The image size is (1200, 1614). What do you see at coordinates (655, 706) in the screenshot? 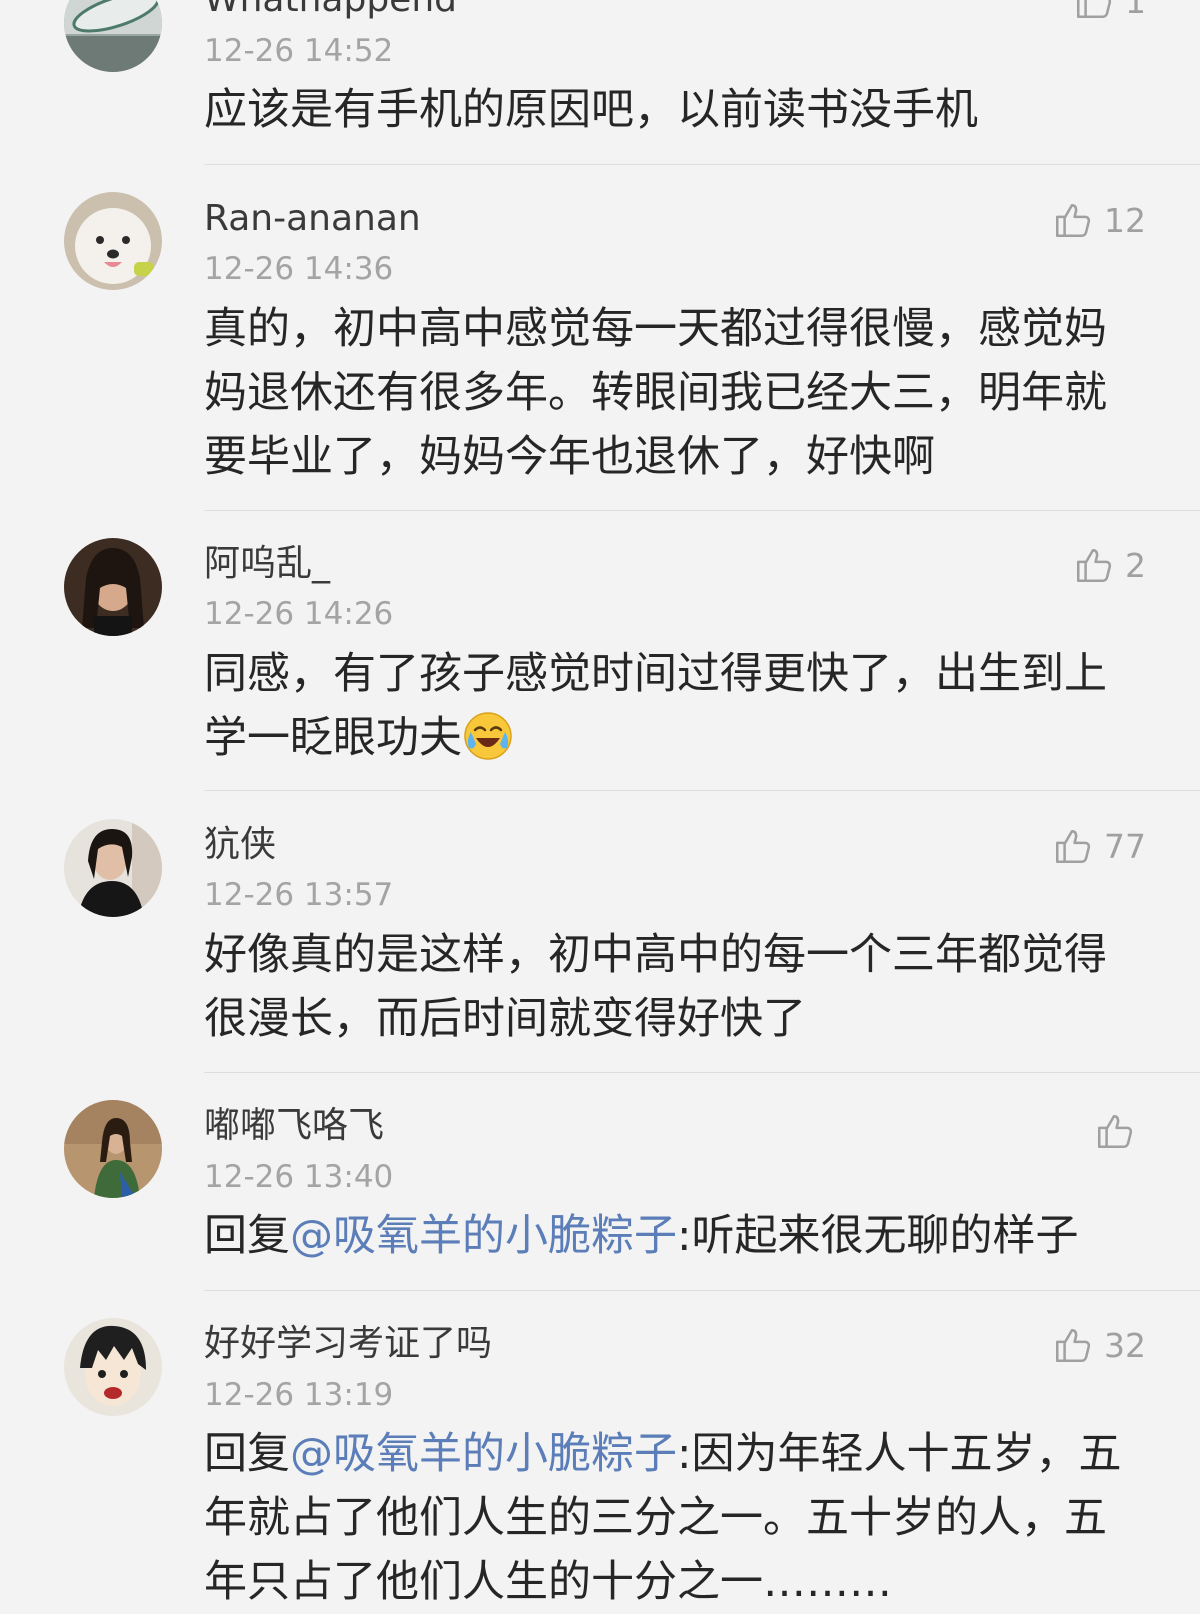
I see `comment-text-content: 同感，有了孩子感觉时间过得更快了，出生到上学一眨眼功夫` at bounding box center [655, 706].